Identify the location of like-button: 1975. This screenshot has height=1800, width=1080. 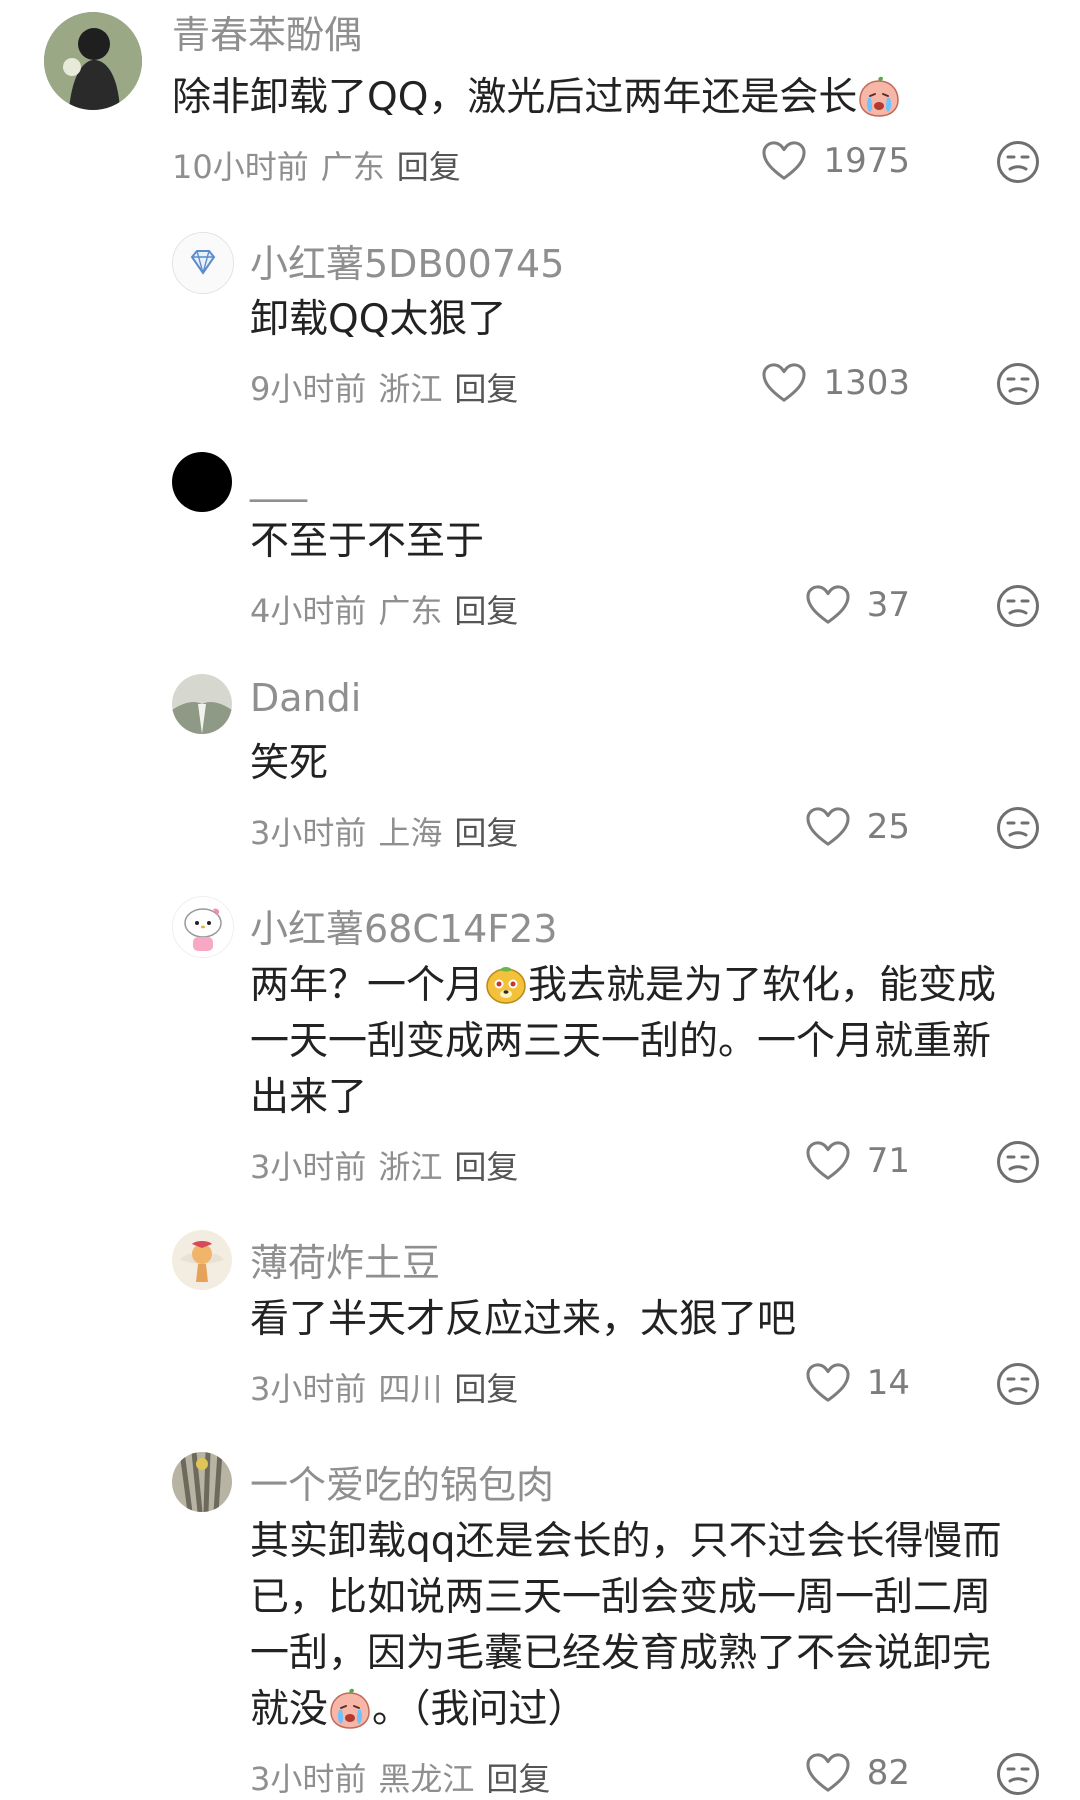
(835, 161).